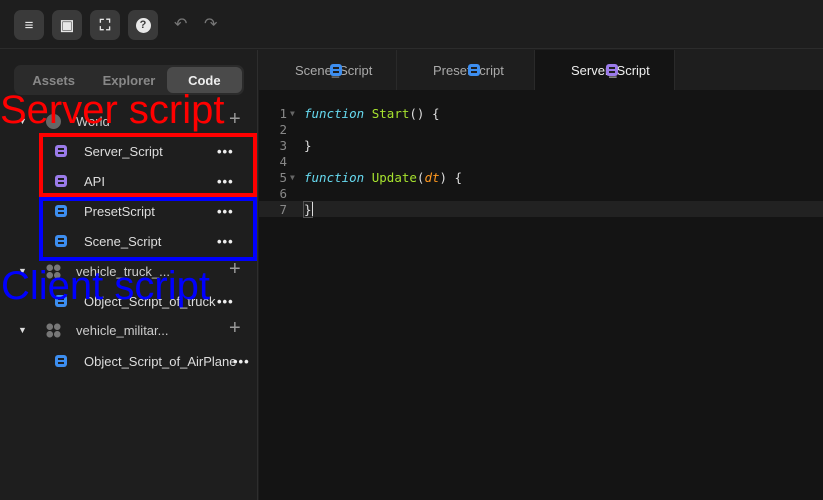 This screenshot has width=823, height=500. I want to click on menu-button: ≡, so click(29, 25).